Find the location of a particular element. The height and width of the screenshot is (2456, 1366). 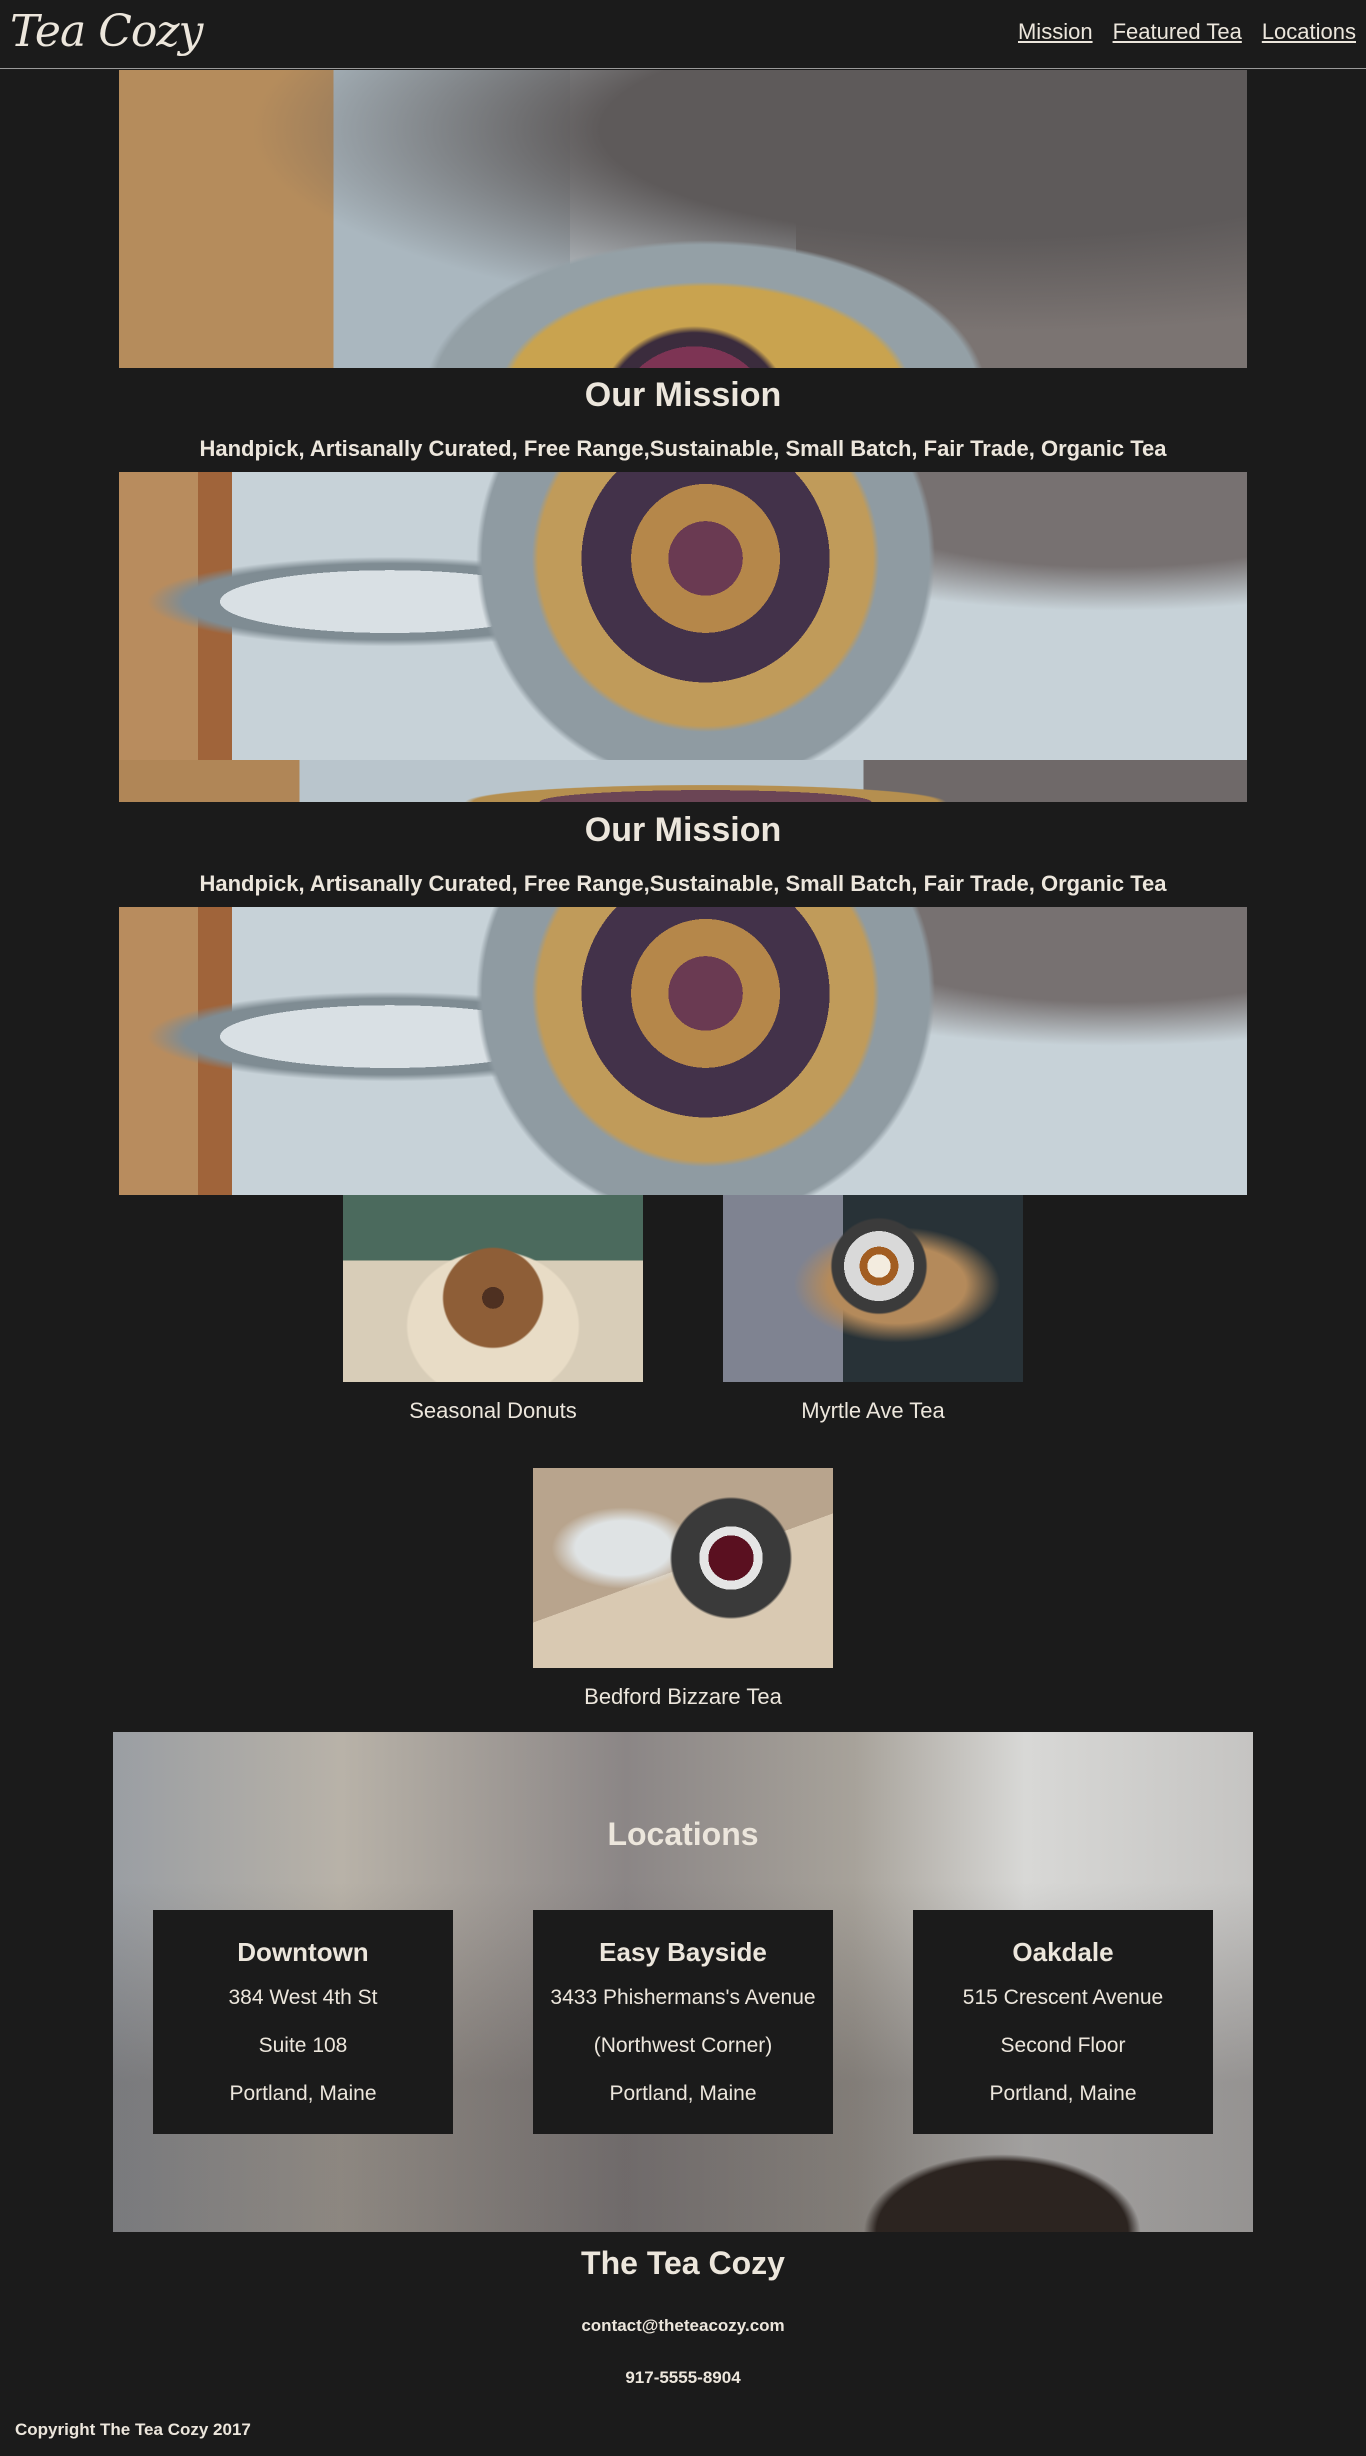

featured-item-bedford-bizzare-tea: Bedford Bizzare Tea is located at coordinates (683, 1589).